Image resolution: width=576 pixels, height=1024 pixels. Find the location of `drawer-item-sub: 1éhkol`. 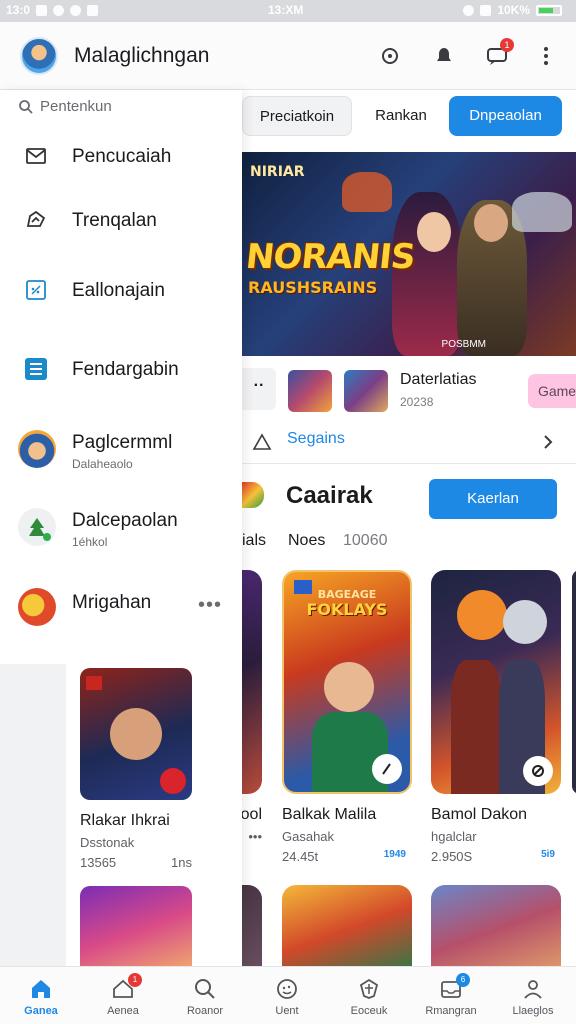

drawer-item-sub: 1éhkol is located at coordinates (90, 542).